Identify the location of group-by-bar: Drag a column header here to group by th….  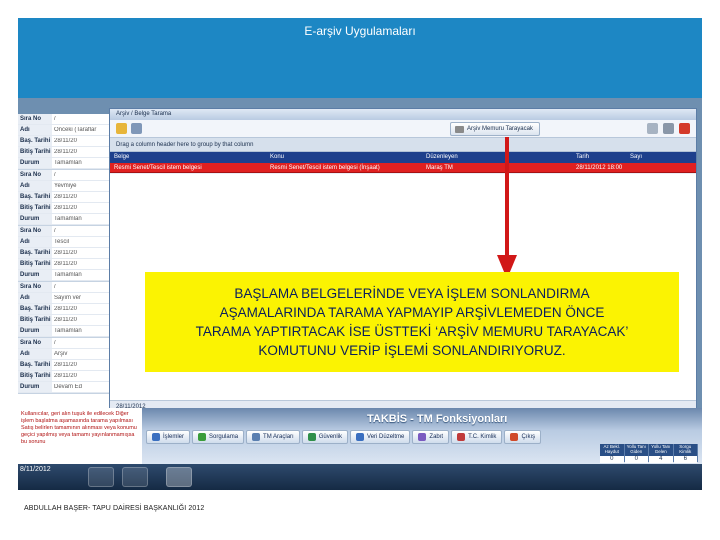
(403, 145).